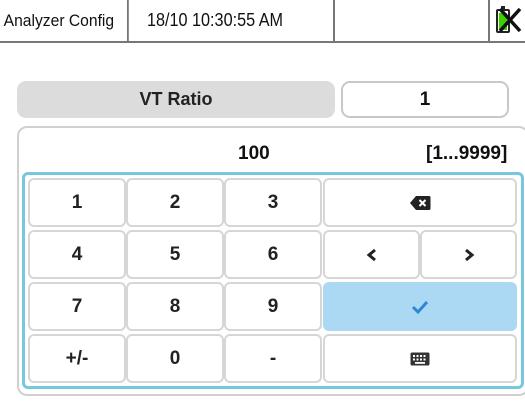  Describe the element at coordinates (273, 306) in the screenshot. I see `key-9: 9` at that location.